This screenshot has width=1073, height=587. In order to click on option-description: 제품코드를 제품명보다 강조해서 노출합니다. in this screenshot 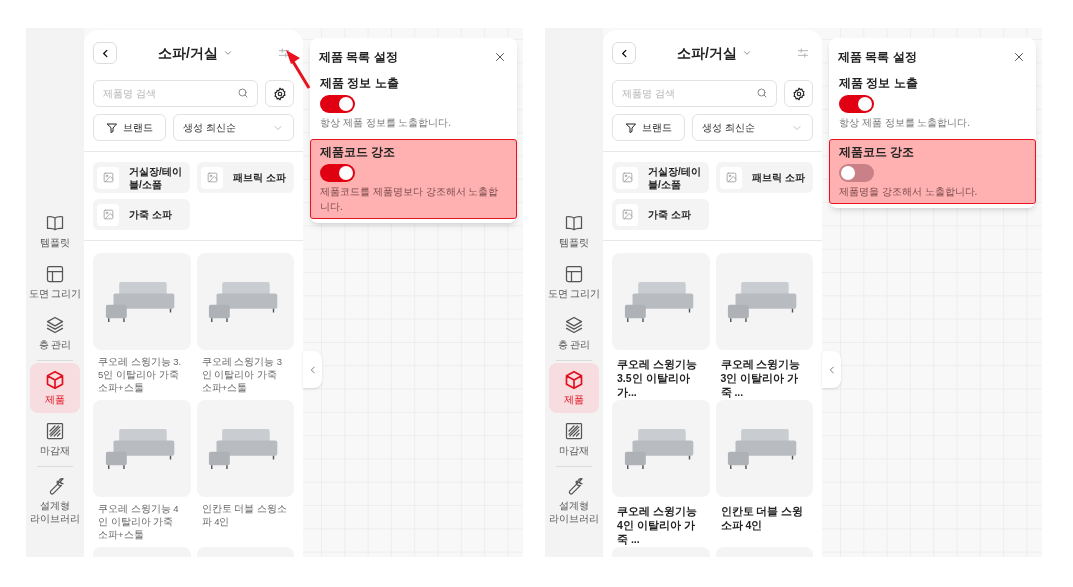, I will do `click(410, 199)`.